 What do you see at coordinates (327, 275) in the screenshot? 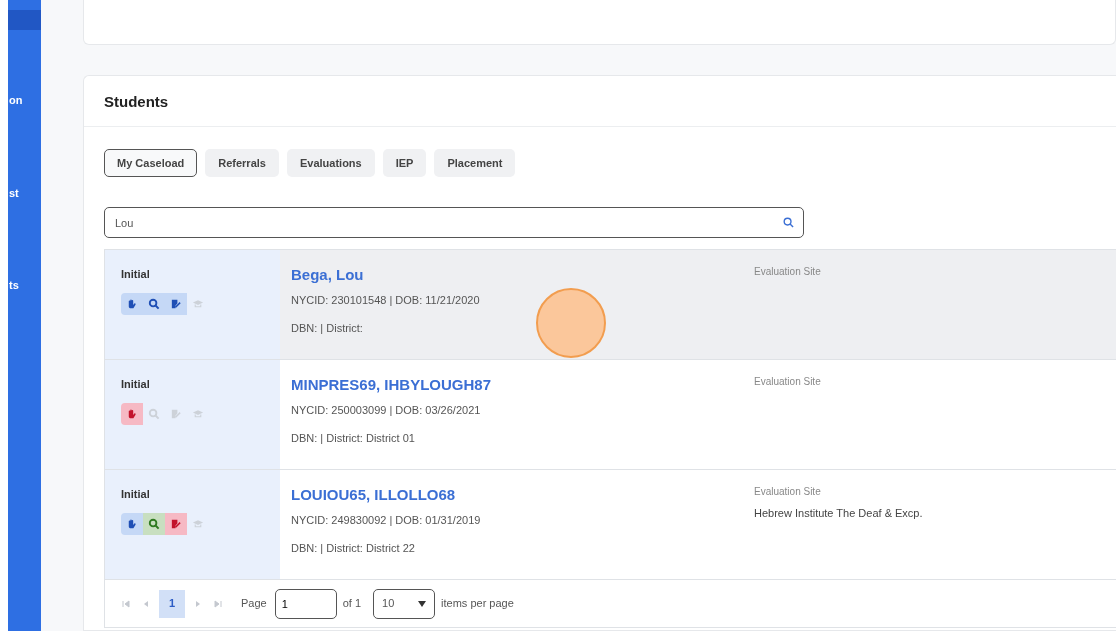
I see `student-name-link: Bega, Lou` at bounding box center [327, 275].